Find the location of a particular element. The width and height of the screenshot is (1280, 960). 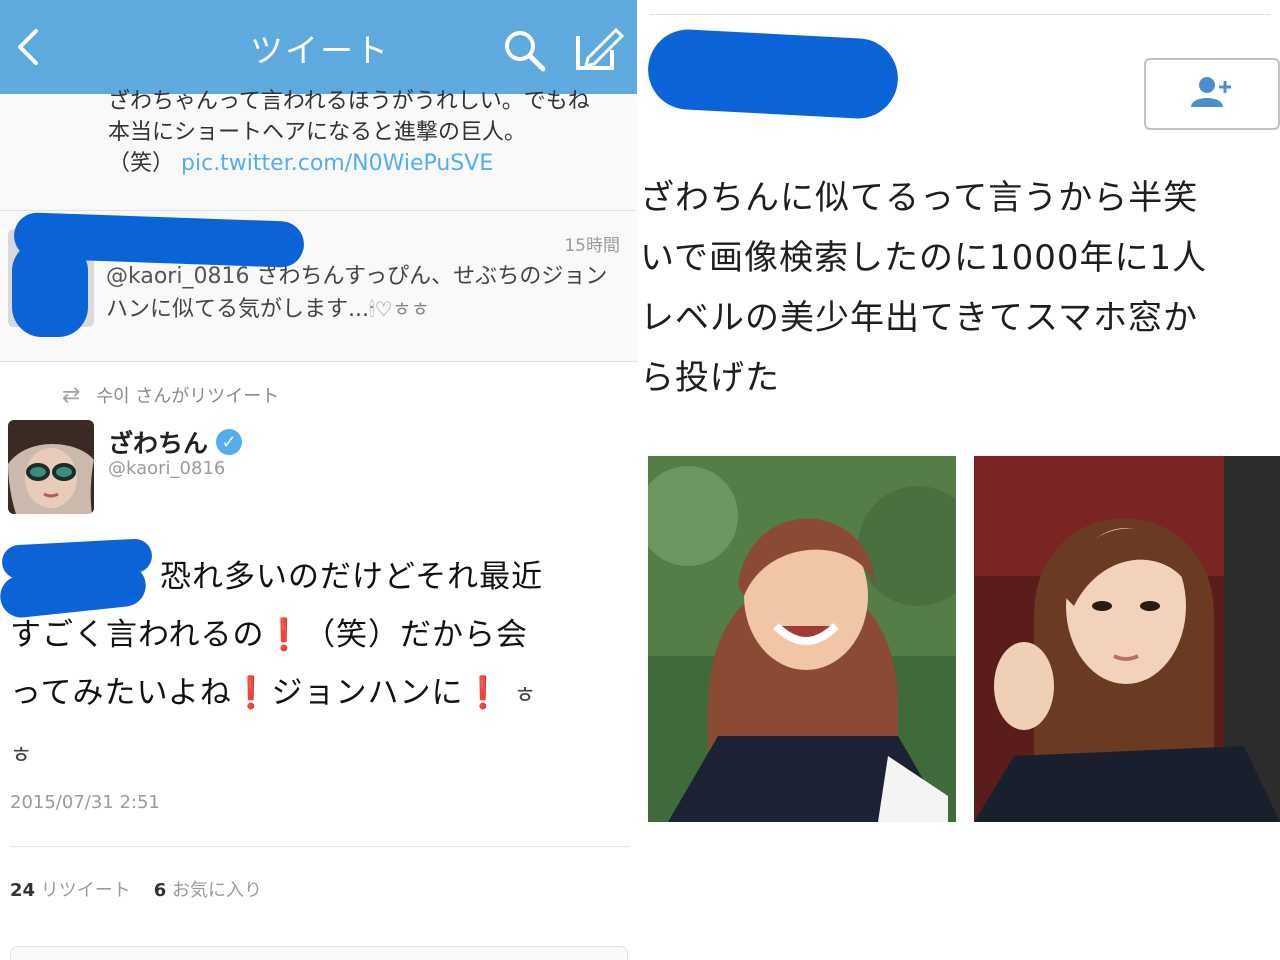

retweet-context: ⇄ 수이 さんがリツイート is located at coordinates (170, 395).